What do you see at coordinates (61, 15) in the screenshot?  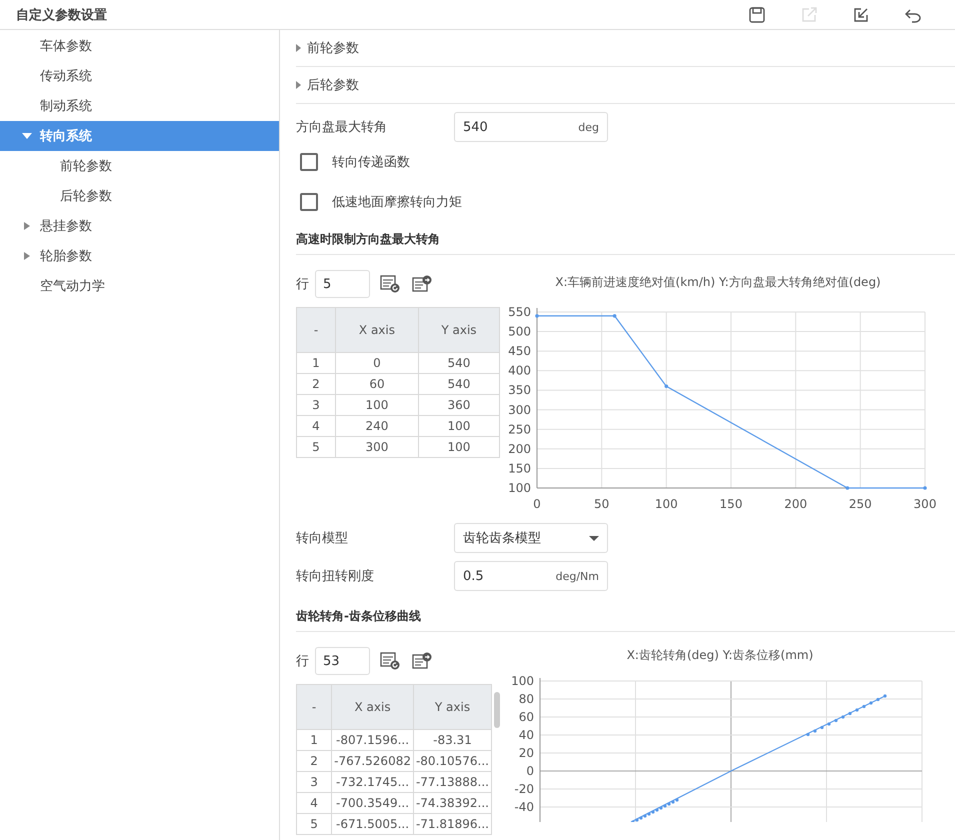 I see `page-title: 自定义参数设置` at bounding box center [61, 15].